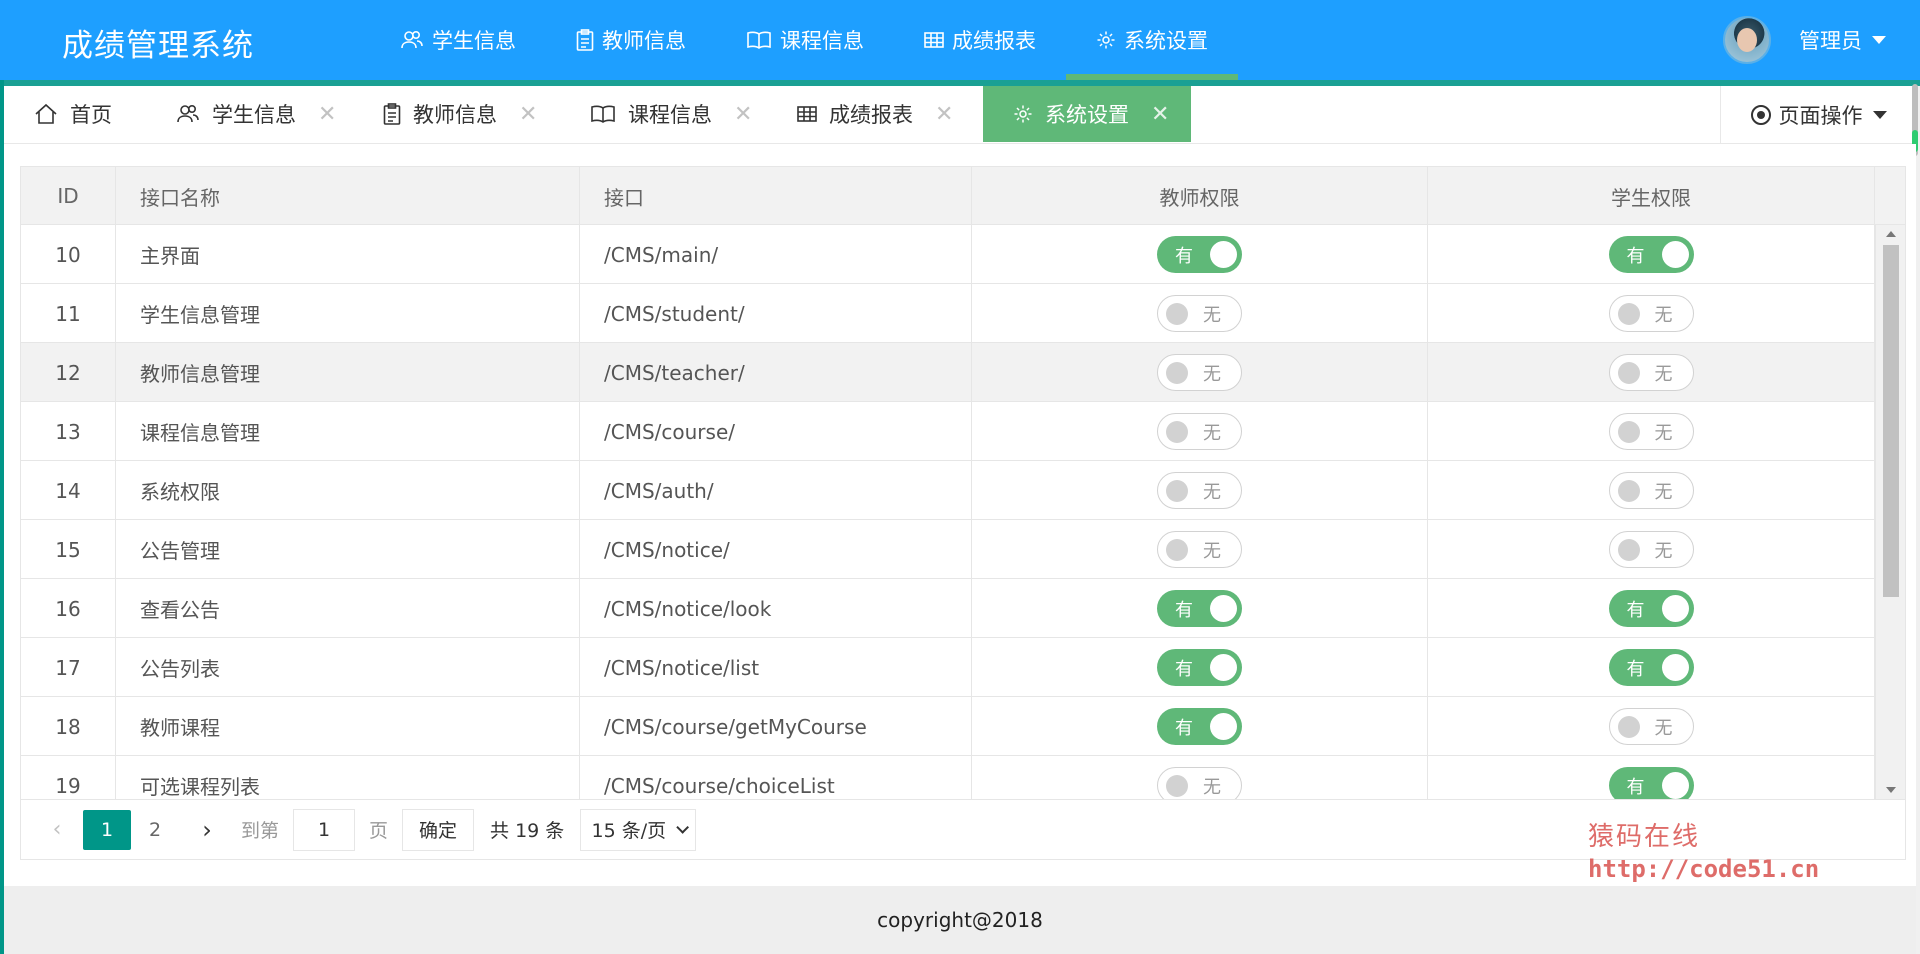  I want to click on cell-id: 14, so click(68, 490).